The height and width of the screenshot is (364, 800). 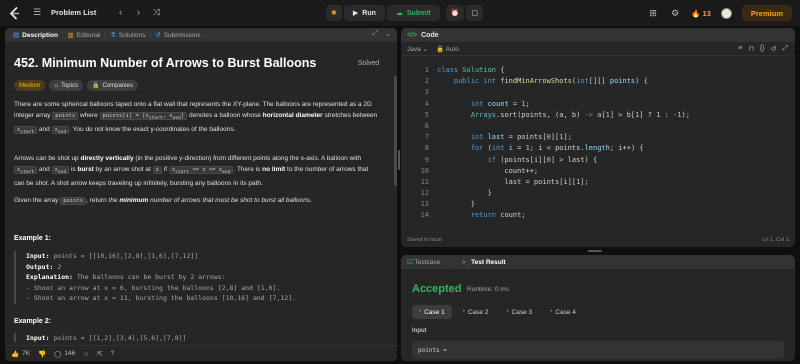 I want to click on braces-icon: {}, so click(x=762, y=49).